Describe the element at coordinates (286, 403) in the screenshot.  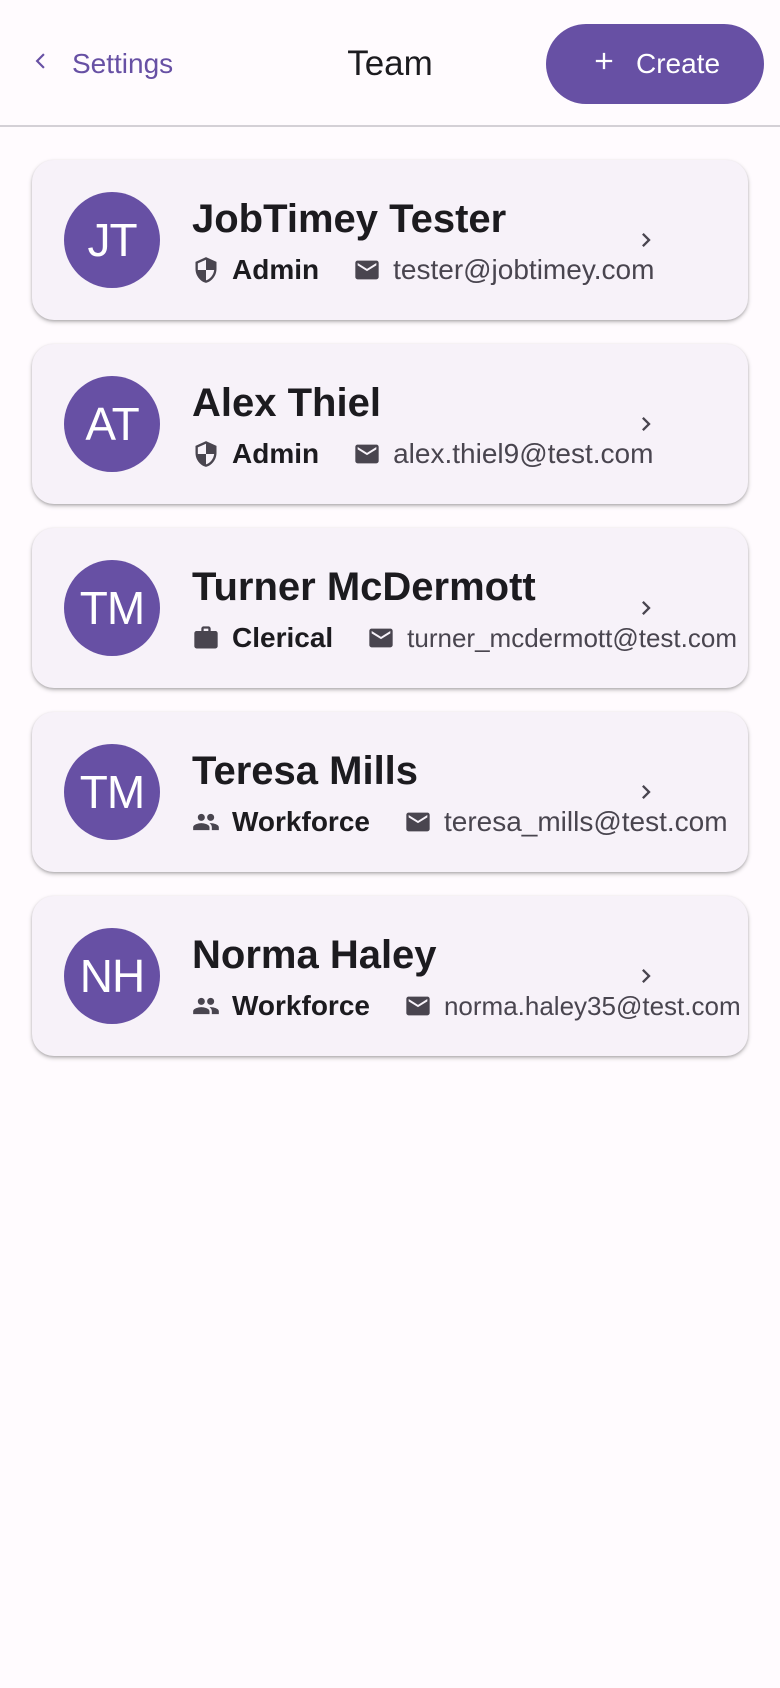
I see `member-name: Alex Thiel` at that location.